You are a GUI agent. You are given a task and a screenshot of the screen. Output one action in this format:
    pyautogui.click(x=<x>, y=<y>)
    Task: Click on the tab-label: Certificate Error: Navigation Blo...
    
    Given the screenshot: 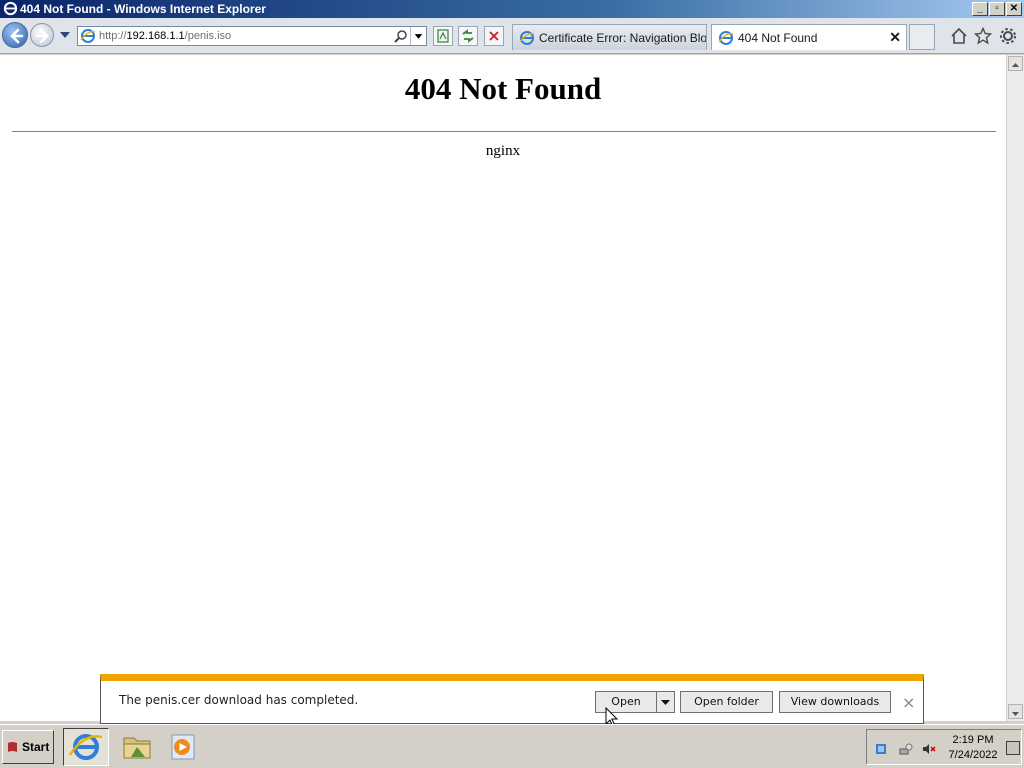 What is the action you would take?
    pyautogui.click(x=623, y=38)
    